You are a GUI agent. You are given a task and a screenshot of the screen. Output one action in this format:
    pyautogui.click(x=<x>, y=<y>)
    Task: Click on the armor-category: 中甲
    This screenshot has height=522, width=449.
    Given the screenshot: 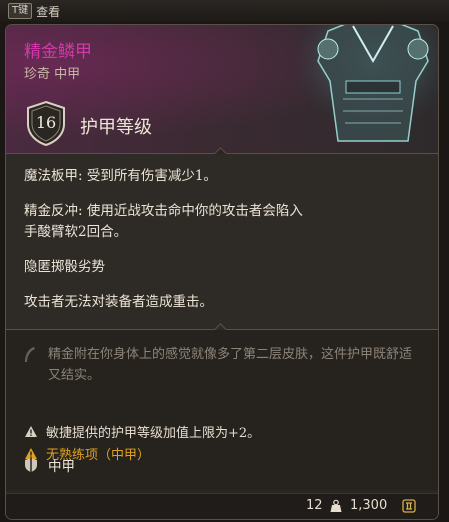 What is the action you would take?
    pyautogui.click(x=61, y=467)
    